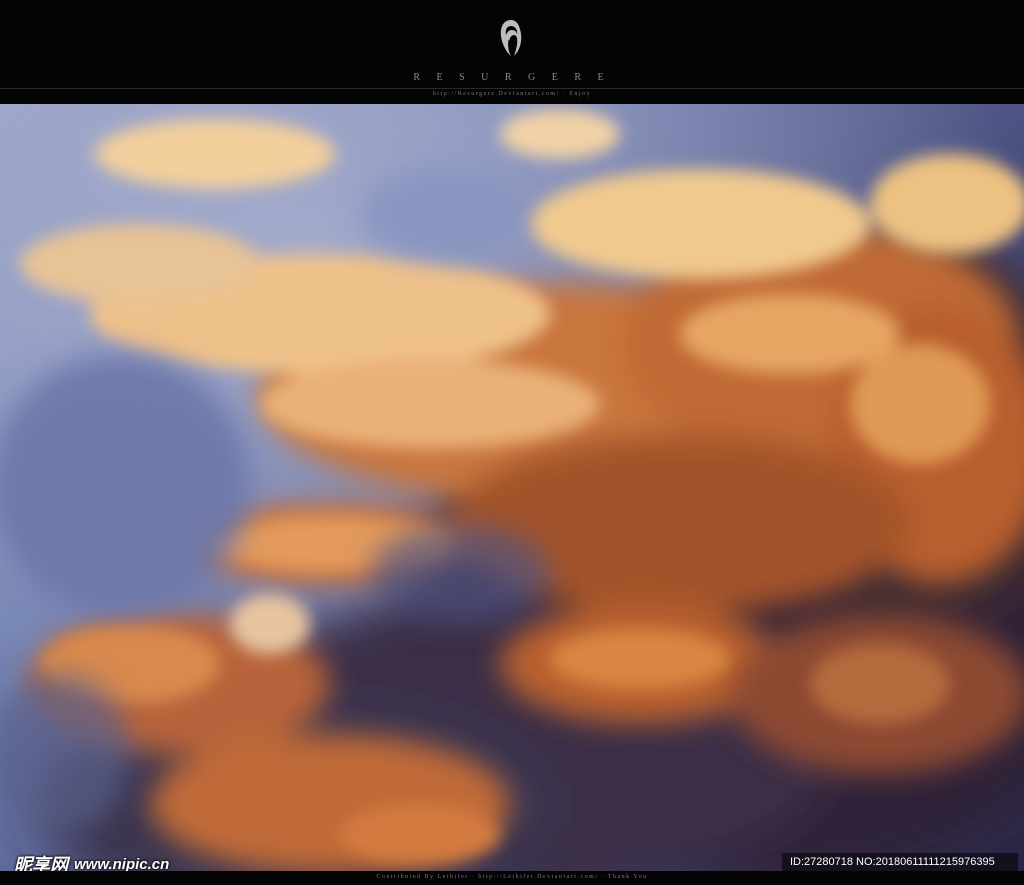  What do you see at coordinates (512, 88) in the screenshot?
I see `header-divider` at bounding box center [512, 88].